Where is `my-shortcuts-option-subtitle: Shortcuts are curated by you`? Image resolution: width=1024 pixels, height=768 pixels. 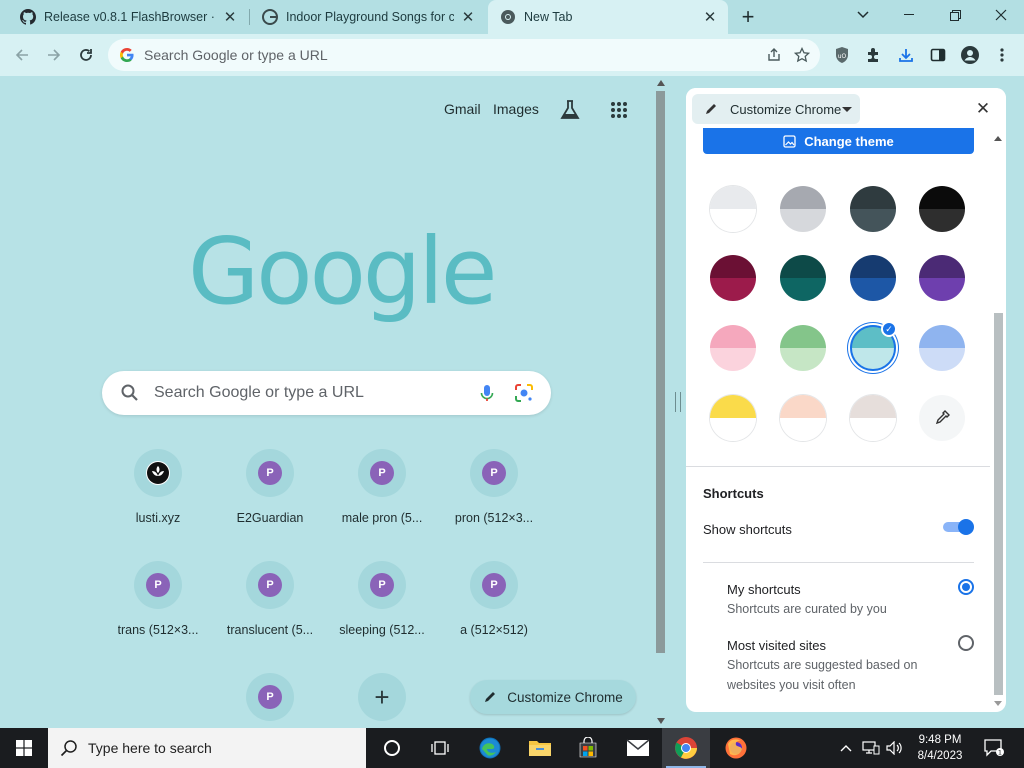 my-shortcuts-option-subtitle: Shortcuts are curated by you is located at coordinates (807, 609).